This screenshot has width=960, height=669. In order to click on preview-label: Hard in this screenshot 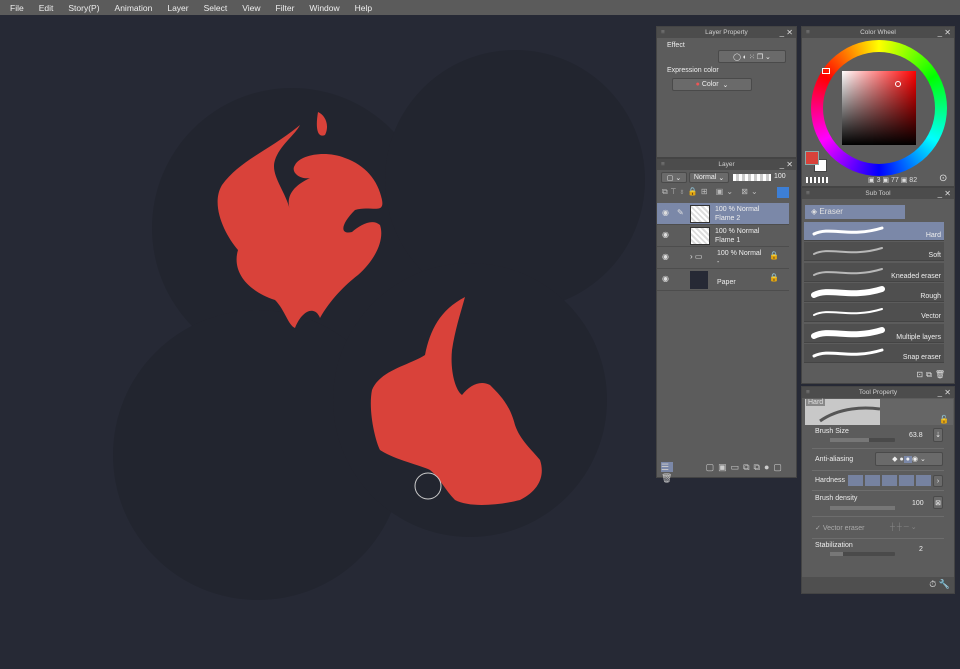, I will do `click(816, 402)`.